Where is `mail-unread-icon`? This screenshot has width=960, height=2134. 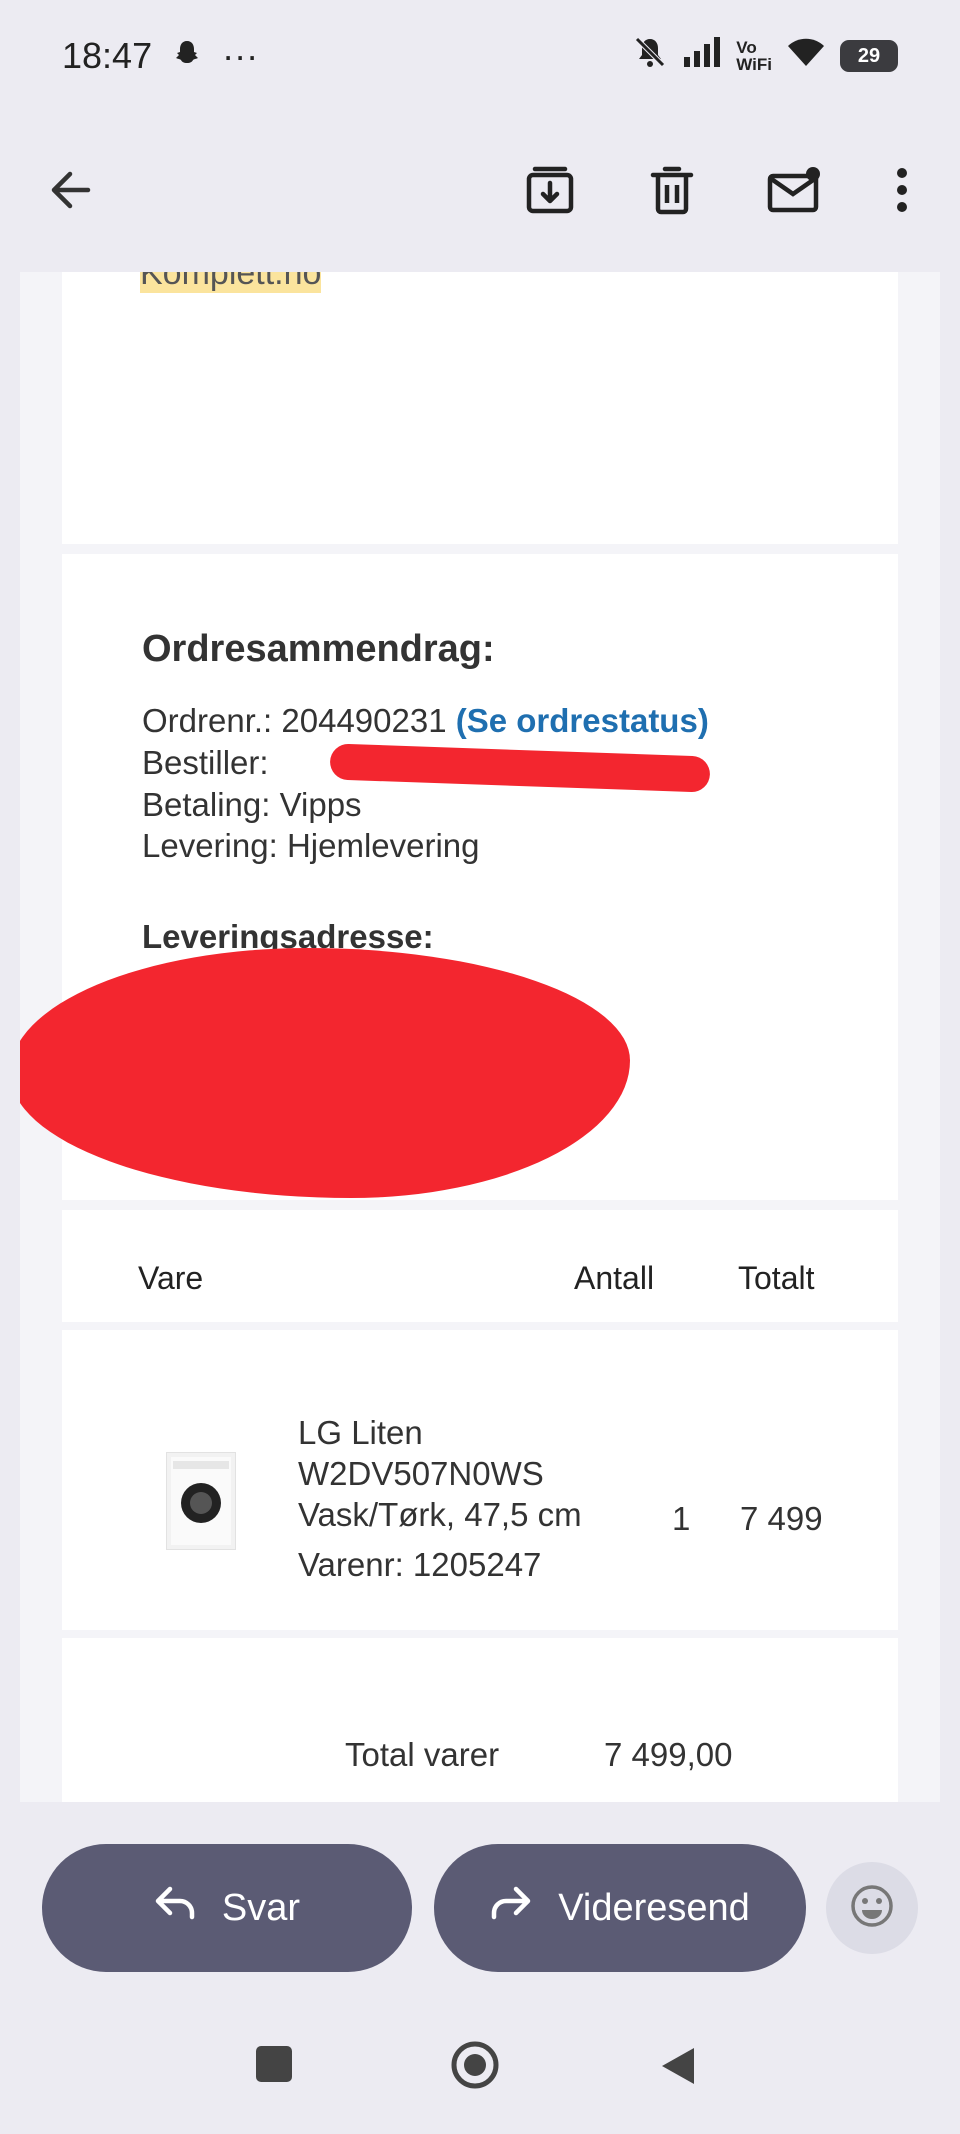
mail-unread-icon is located at coordinates (795, 190).